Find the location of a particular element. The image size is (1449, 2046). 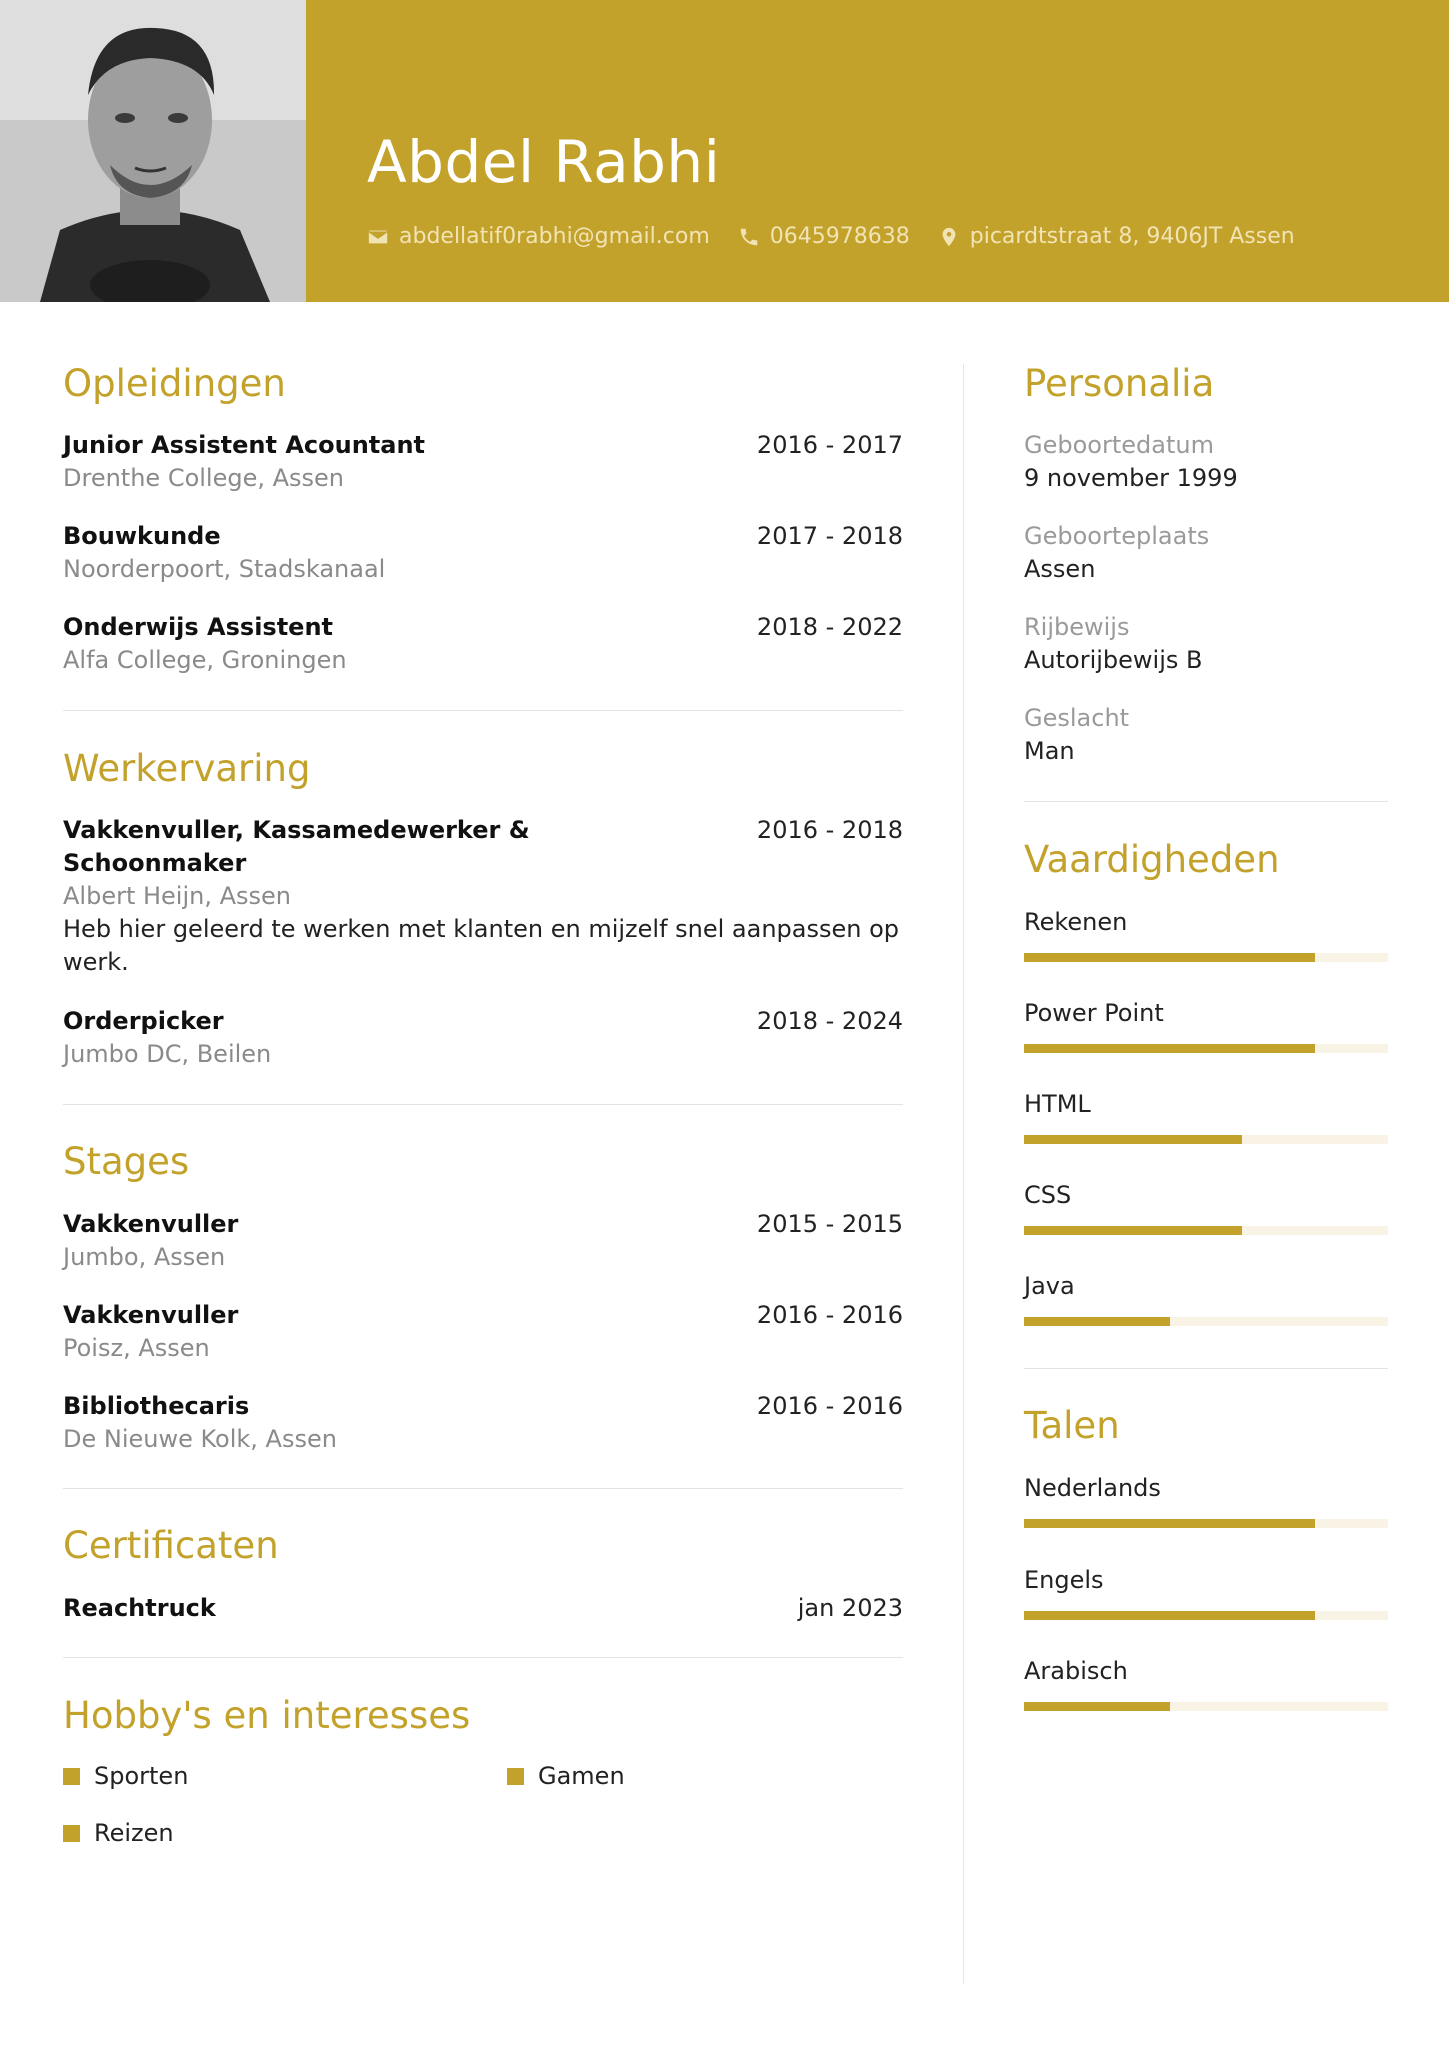

language-name: Arabisch is located at coordinates (1076, 1671).